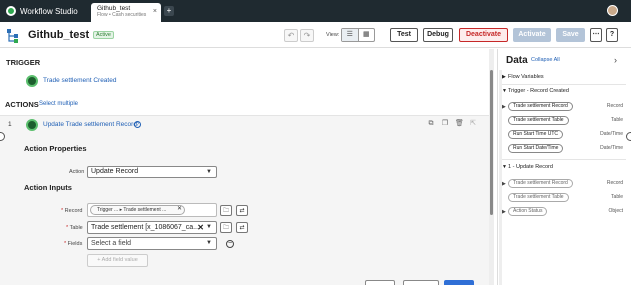 The image size is (631, 285). I want to click on select-multiple-link: Select multiple, so click(58, 104).